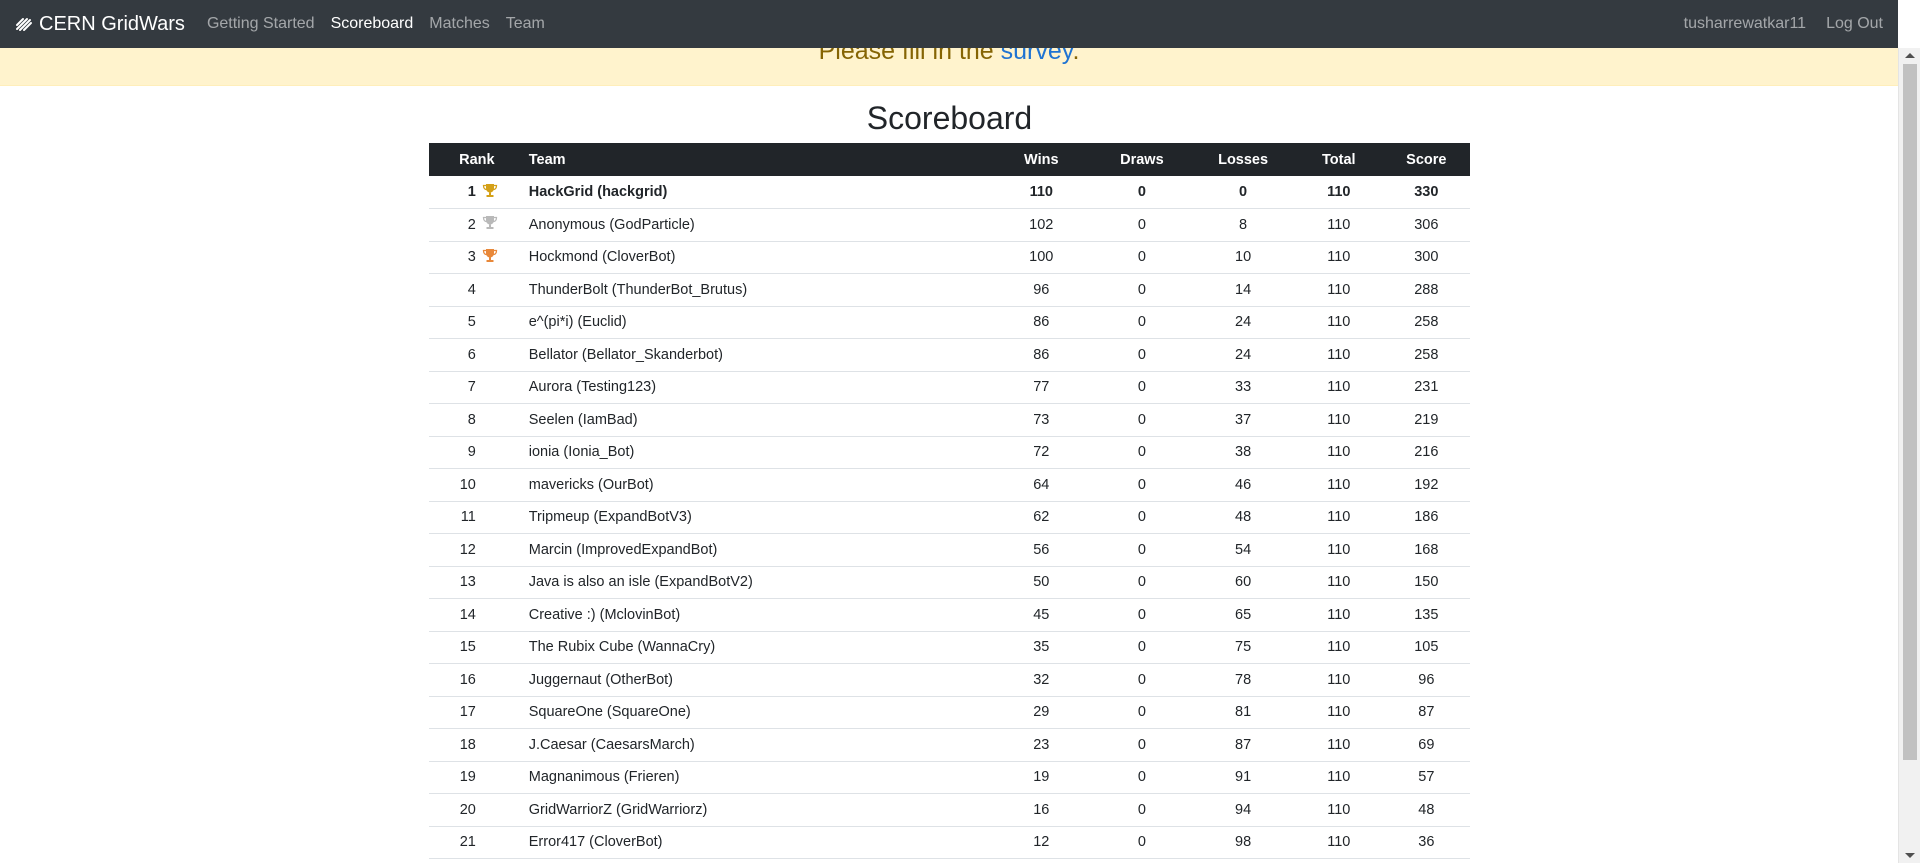 Image resolution: width=1920 pixels, height=863 pixels. What do you see at coordinates (471, 192) in the screenshot?
I see `rank-number: 1` at bounding box center [471, 192].